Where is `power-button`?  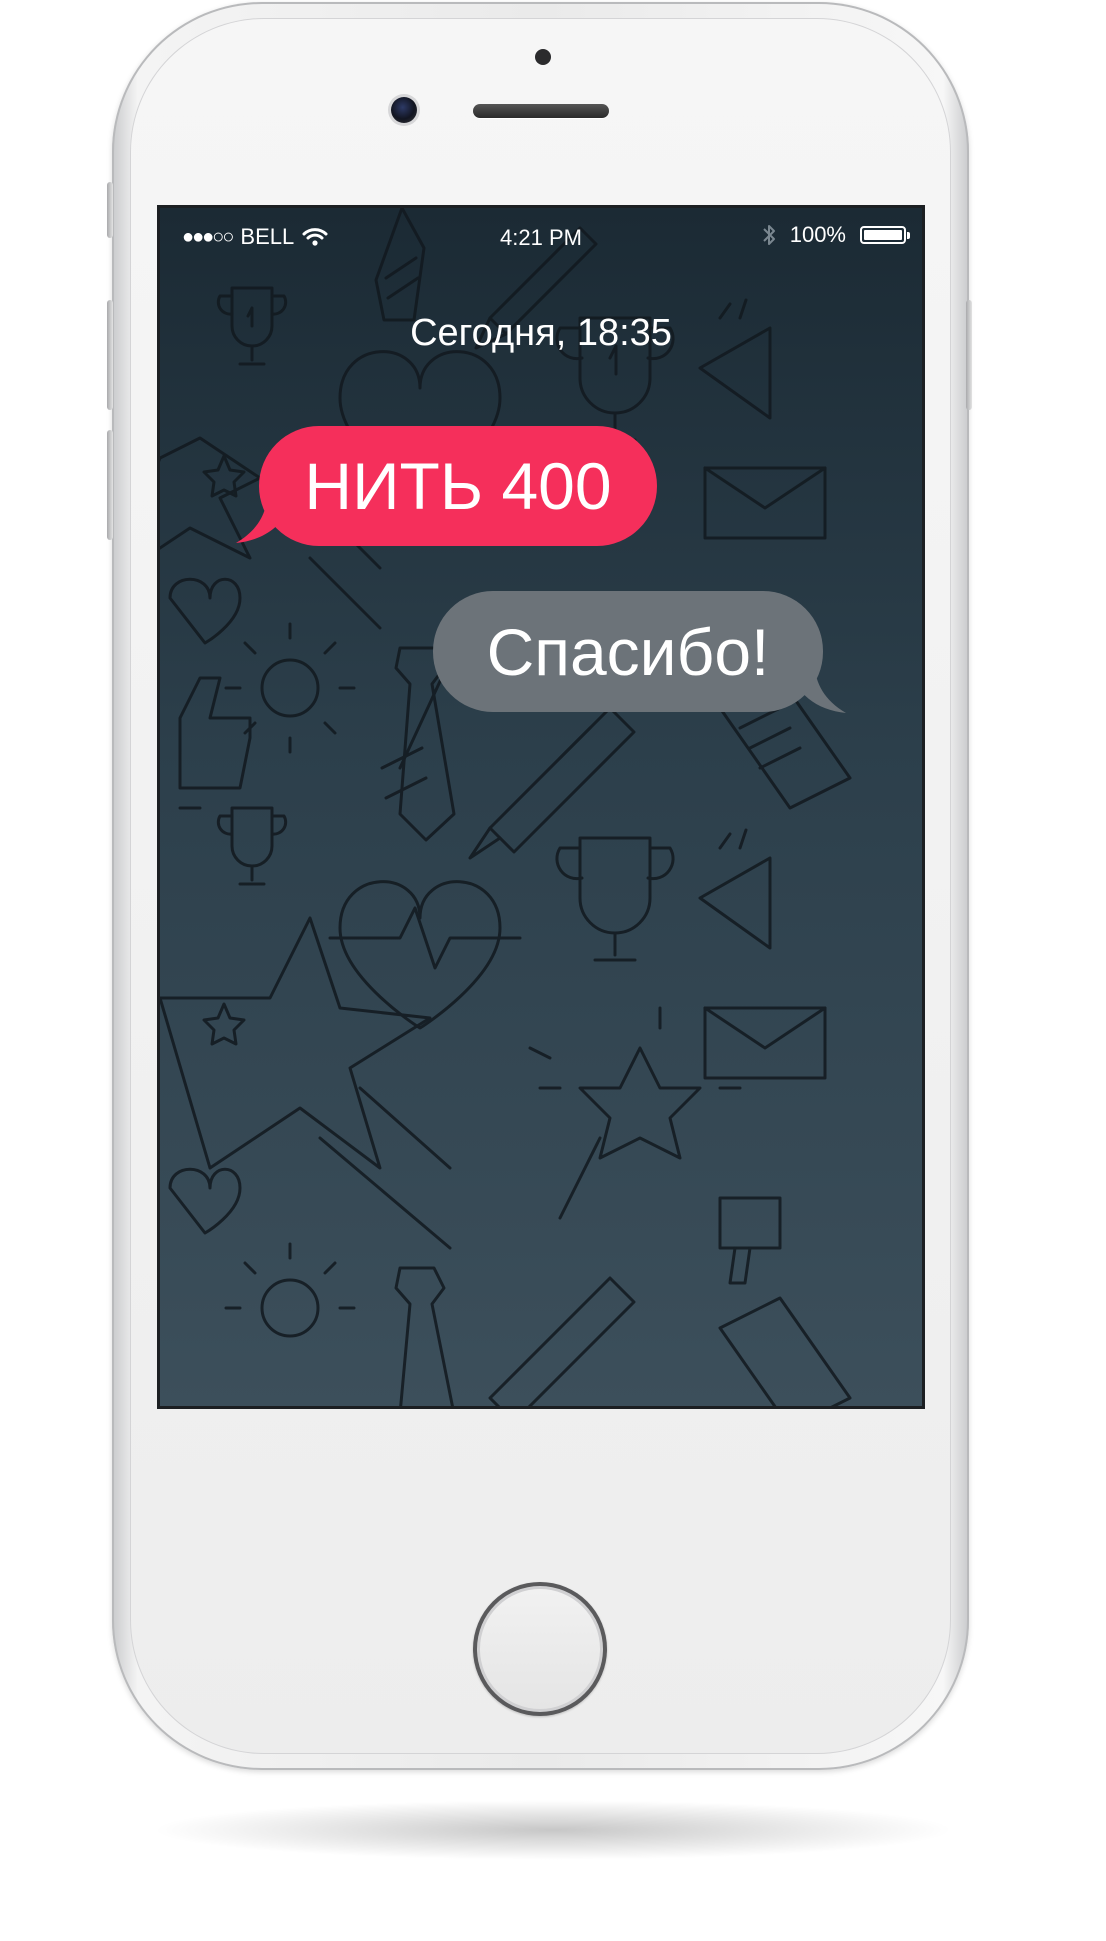
power-button is located at coordinates (969, 355).